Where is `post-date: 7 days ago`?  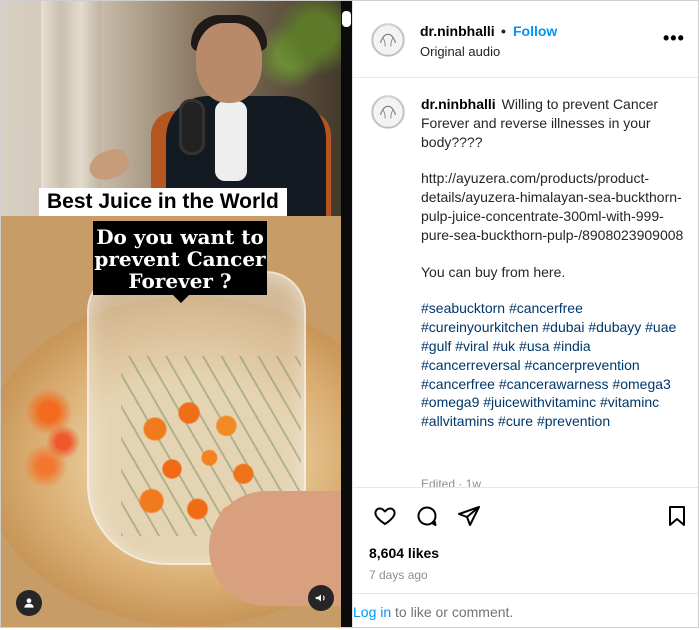
post-date: 7 days ago is located at coordinates (398, 575).